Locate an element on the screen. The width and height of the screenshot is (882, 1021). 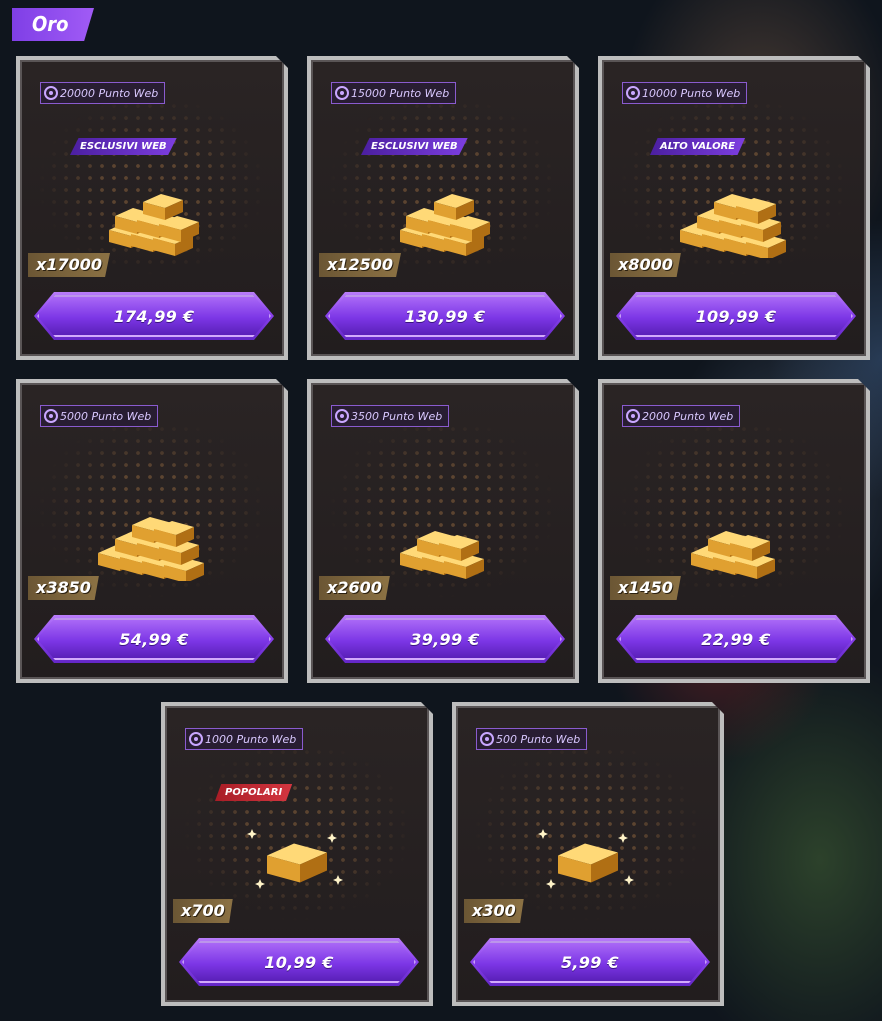
price-label: 5,99 € is located at coordinates (590, 962).